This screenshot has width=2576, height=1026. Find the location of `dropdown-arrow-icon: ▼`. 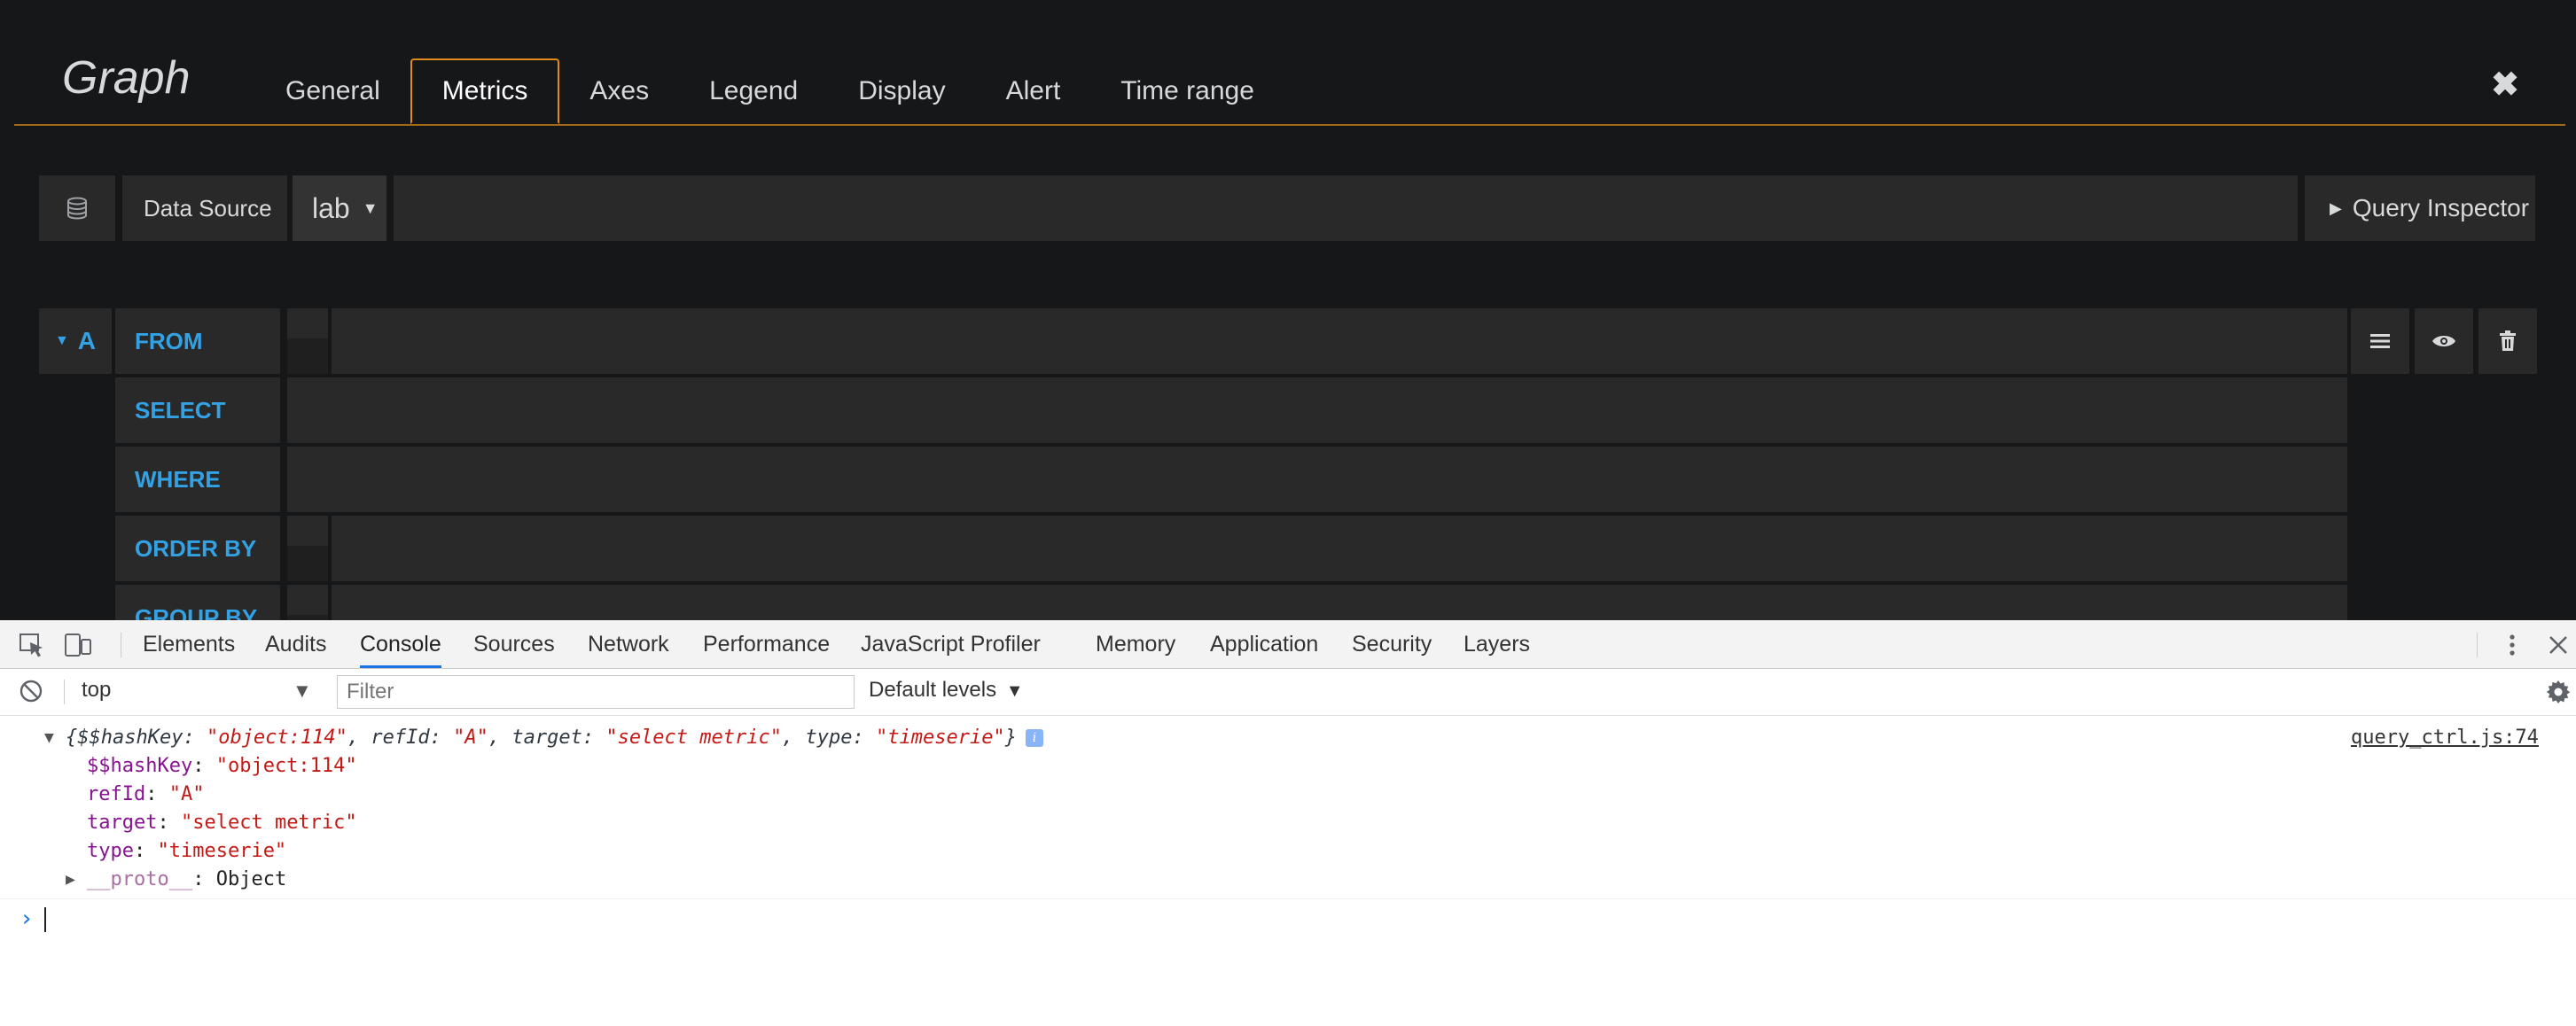

dropdown-arrow-icon: ▼ is located at coordinates (1014, 691).